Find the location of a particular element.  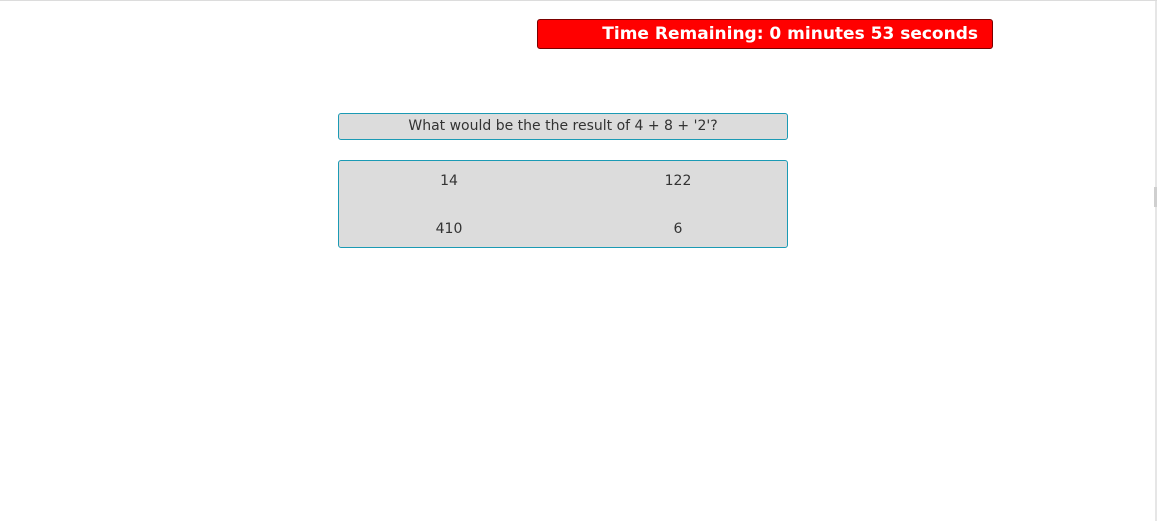

answer-option: 14 is located at coordinates (449, 181).